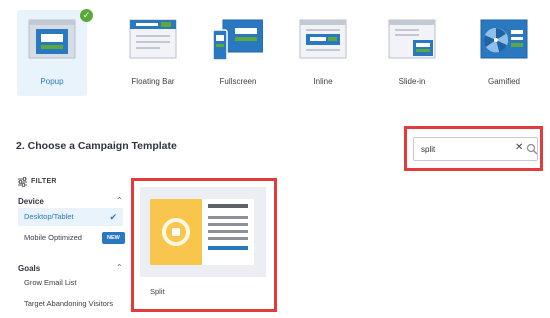 Image resolution: width=550 pixels, height=318 pixels. I want to click on campaign-type-label: Slide-in, so click(412, 81).